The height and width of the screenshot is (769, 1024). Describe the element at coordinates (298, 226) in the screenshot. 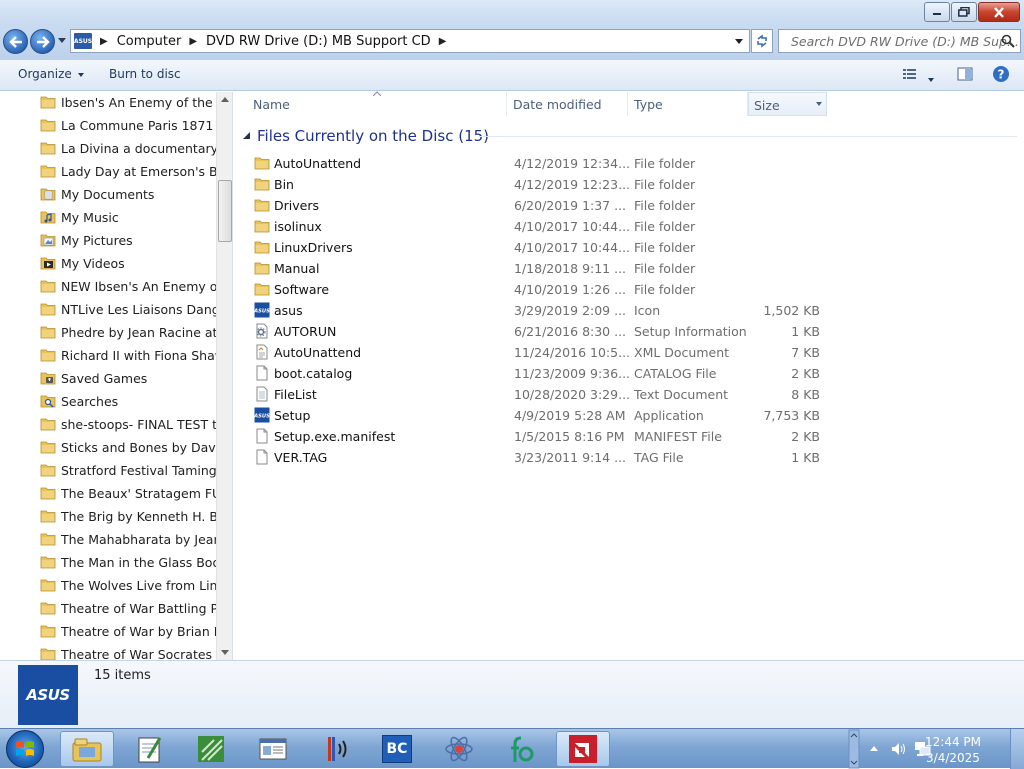

I see `file-name: isolinux` at that location.